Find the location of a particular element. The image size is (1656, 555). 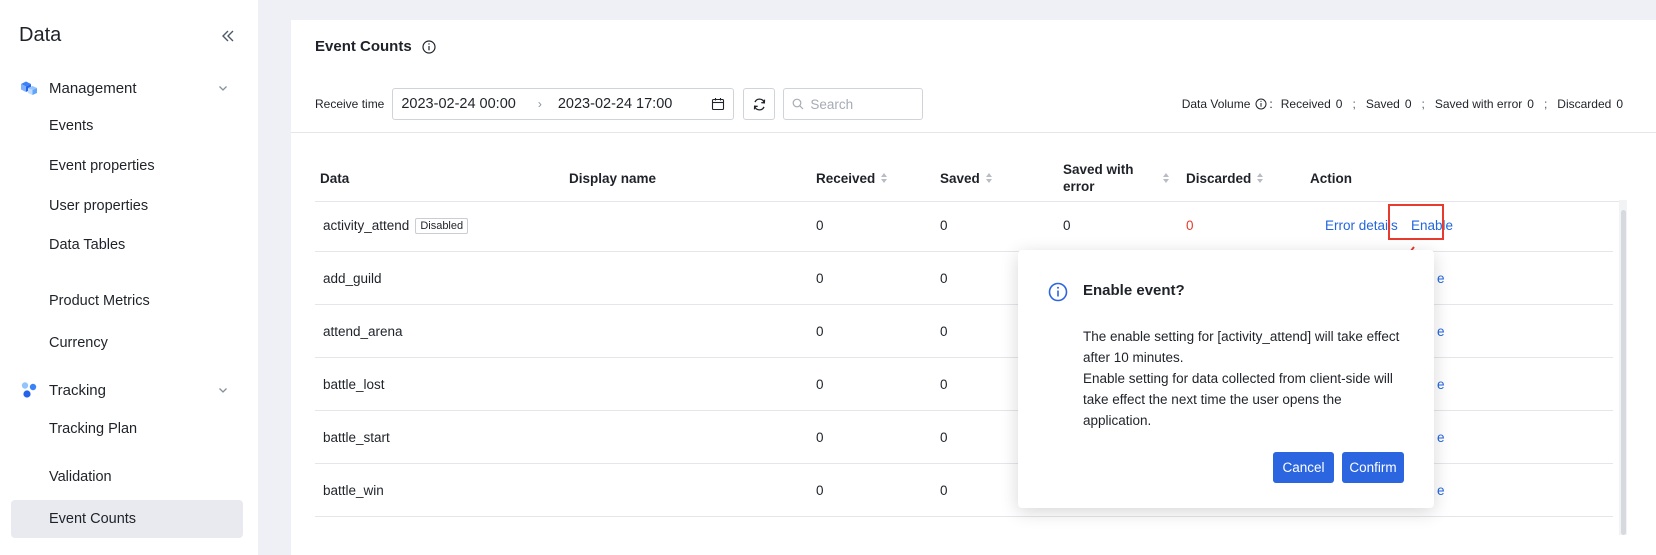

page-title: Event Counts is located at coordinates (375, 46).